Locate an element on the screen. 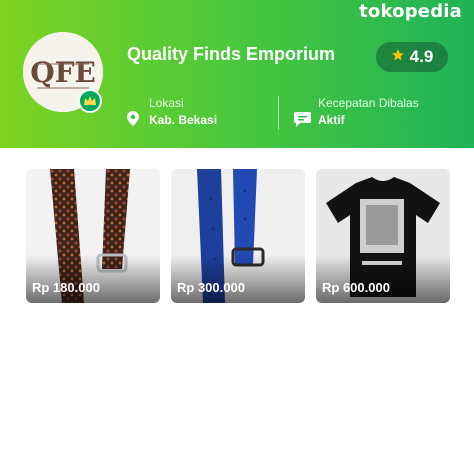  chat-bubble-icon is located at coordinates (302, 122).